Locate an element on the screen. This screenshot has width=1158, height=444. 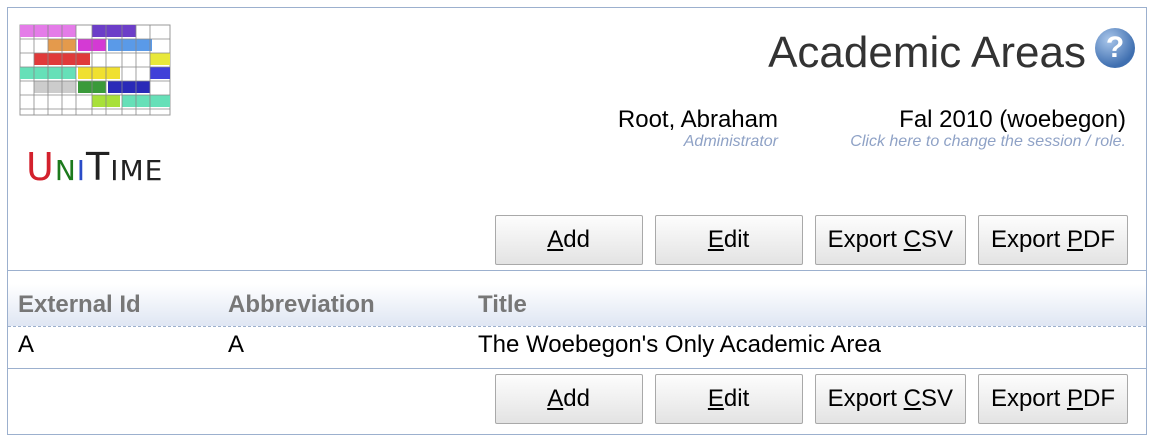
logo-grid-graphic is located at coordinates (95, 70).